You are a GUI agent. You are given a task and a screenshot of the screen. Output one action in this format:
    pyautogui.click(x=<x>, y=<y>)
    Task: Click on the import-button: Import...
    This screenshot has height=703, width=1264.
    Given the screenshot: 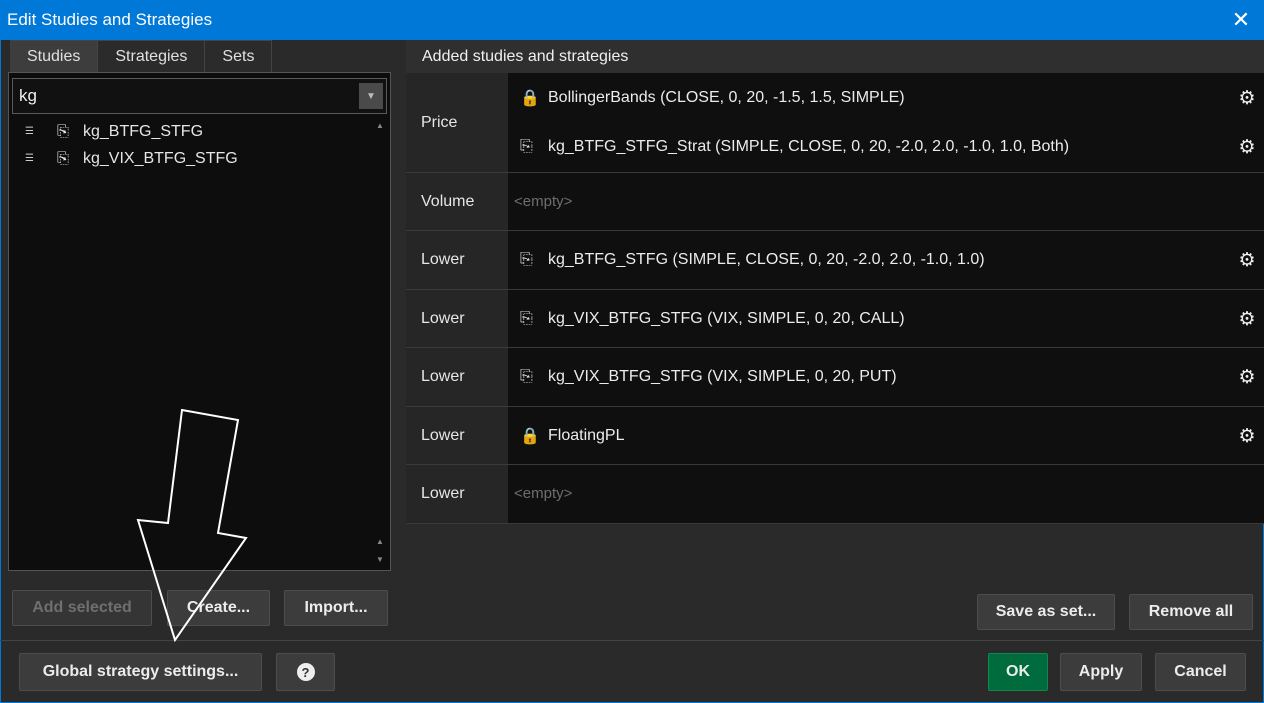 What is the action you would take?
    pyautogui.click(x=336, y=608)
    